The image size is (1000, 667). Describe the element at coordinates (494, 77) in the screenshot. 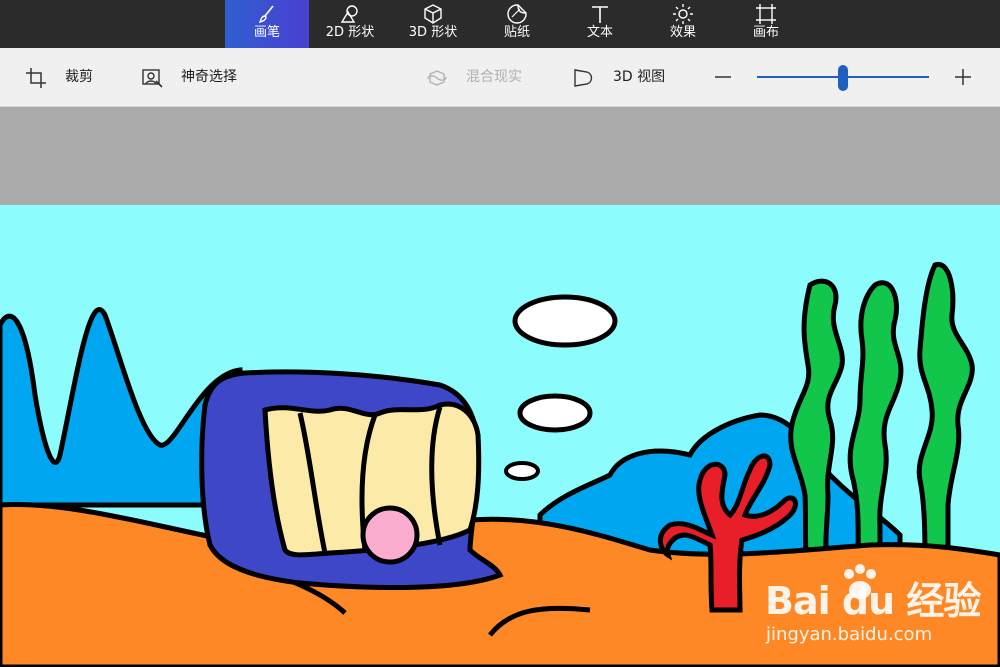

I see `mixed-reality-label: 混合现实` at that location.